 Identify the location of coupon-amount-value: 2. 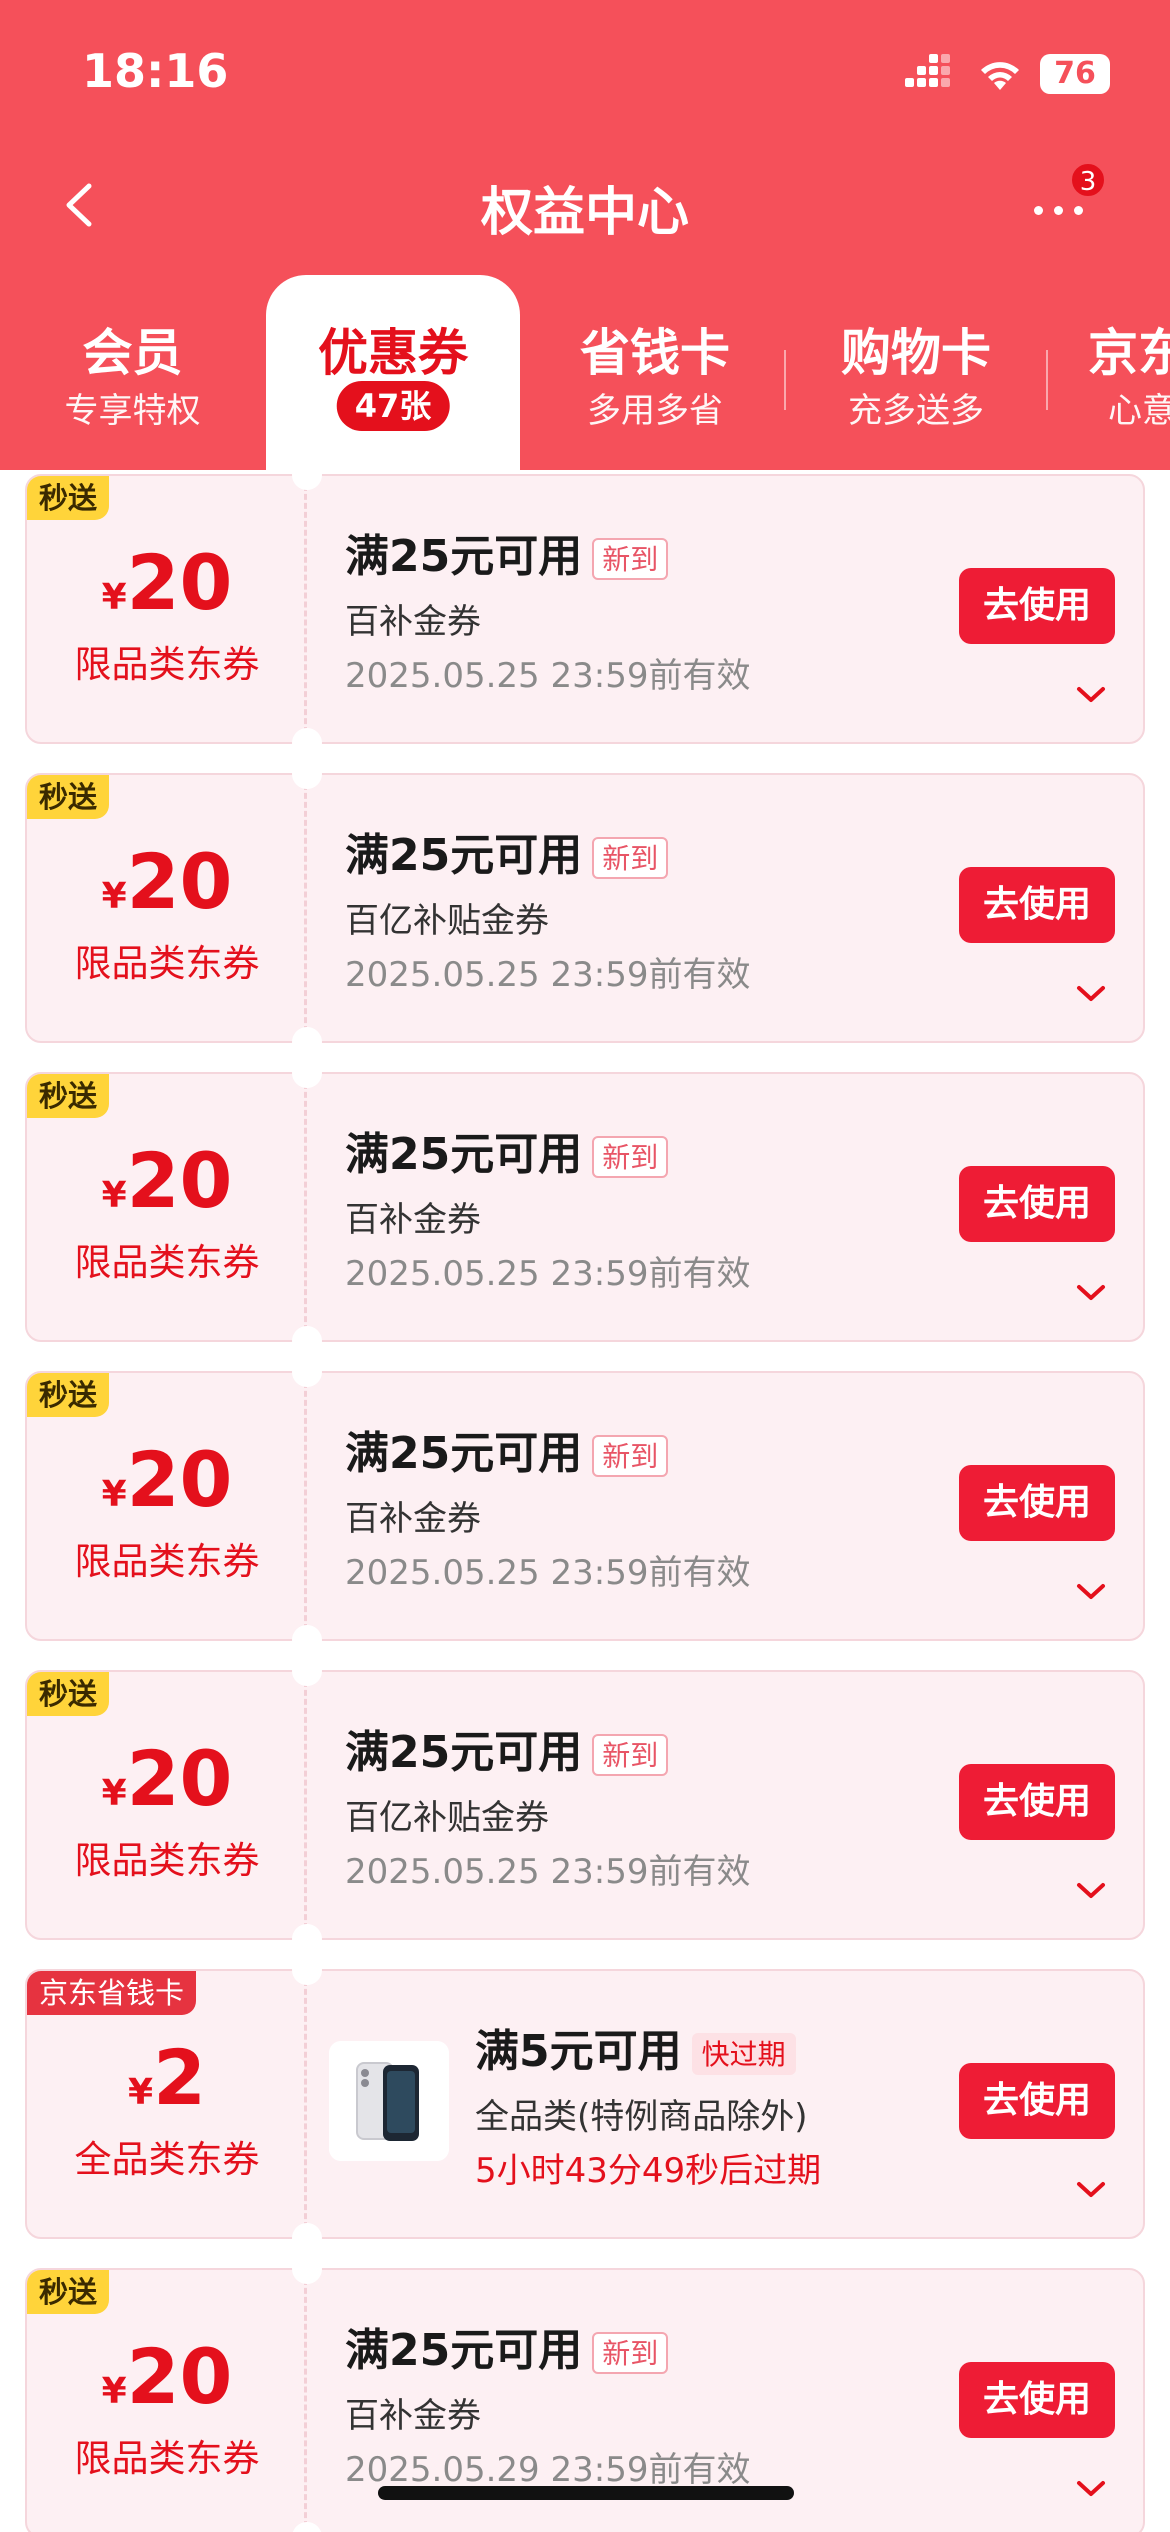
(179, 2077).